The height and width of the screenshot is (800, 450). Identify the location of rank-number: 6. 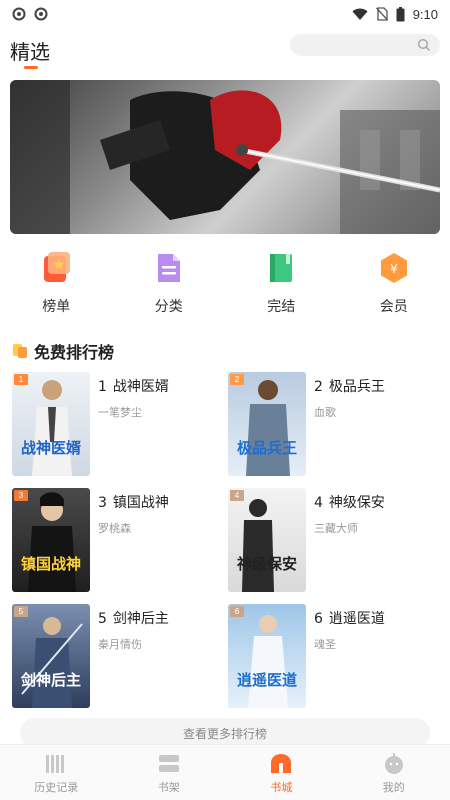
(318, 619).